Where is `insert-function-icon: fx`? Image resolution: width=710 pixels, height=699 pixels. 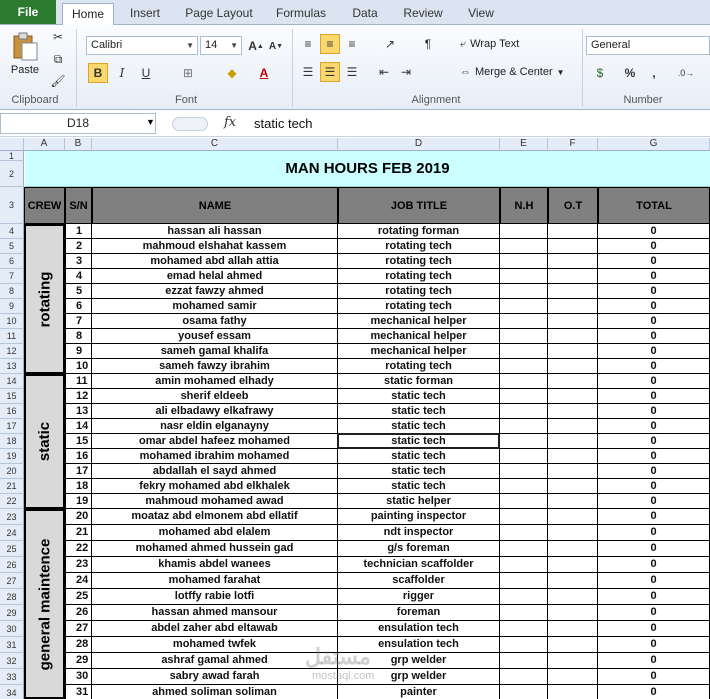 insert-function-icon: fx is located at coordinates (230, 122).